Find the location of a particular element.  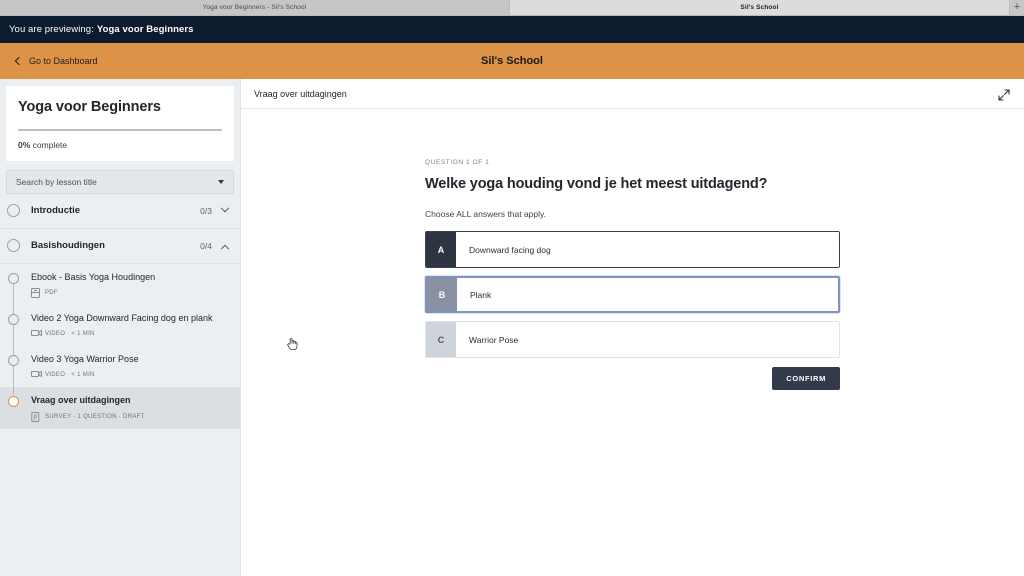

school-name-title: Sil's School is located at coordinates (512, 61).